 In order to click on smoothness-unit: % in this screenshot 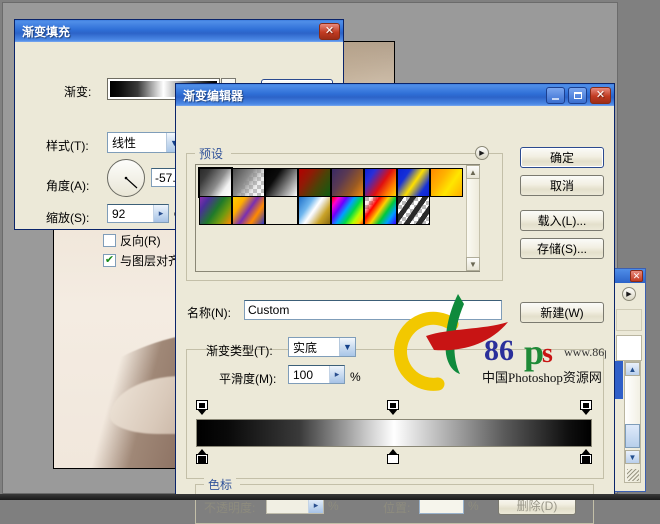, I will do `click(355, 377)`.